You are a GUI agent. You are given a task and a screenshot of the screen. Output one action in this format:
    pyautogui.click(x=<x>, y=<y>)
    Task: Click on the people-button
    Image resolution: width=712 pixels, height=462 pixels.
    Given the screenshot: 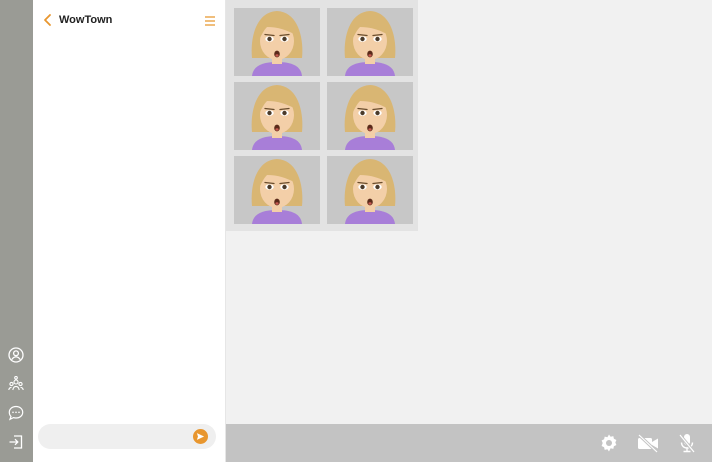 What is the action you would take?
    pyautogui.click(x=16, y=384)
    